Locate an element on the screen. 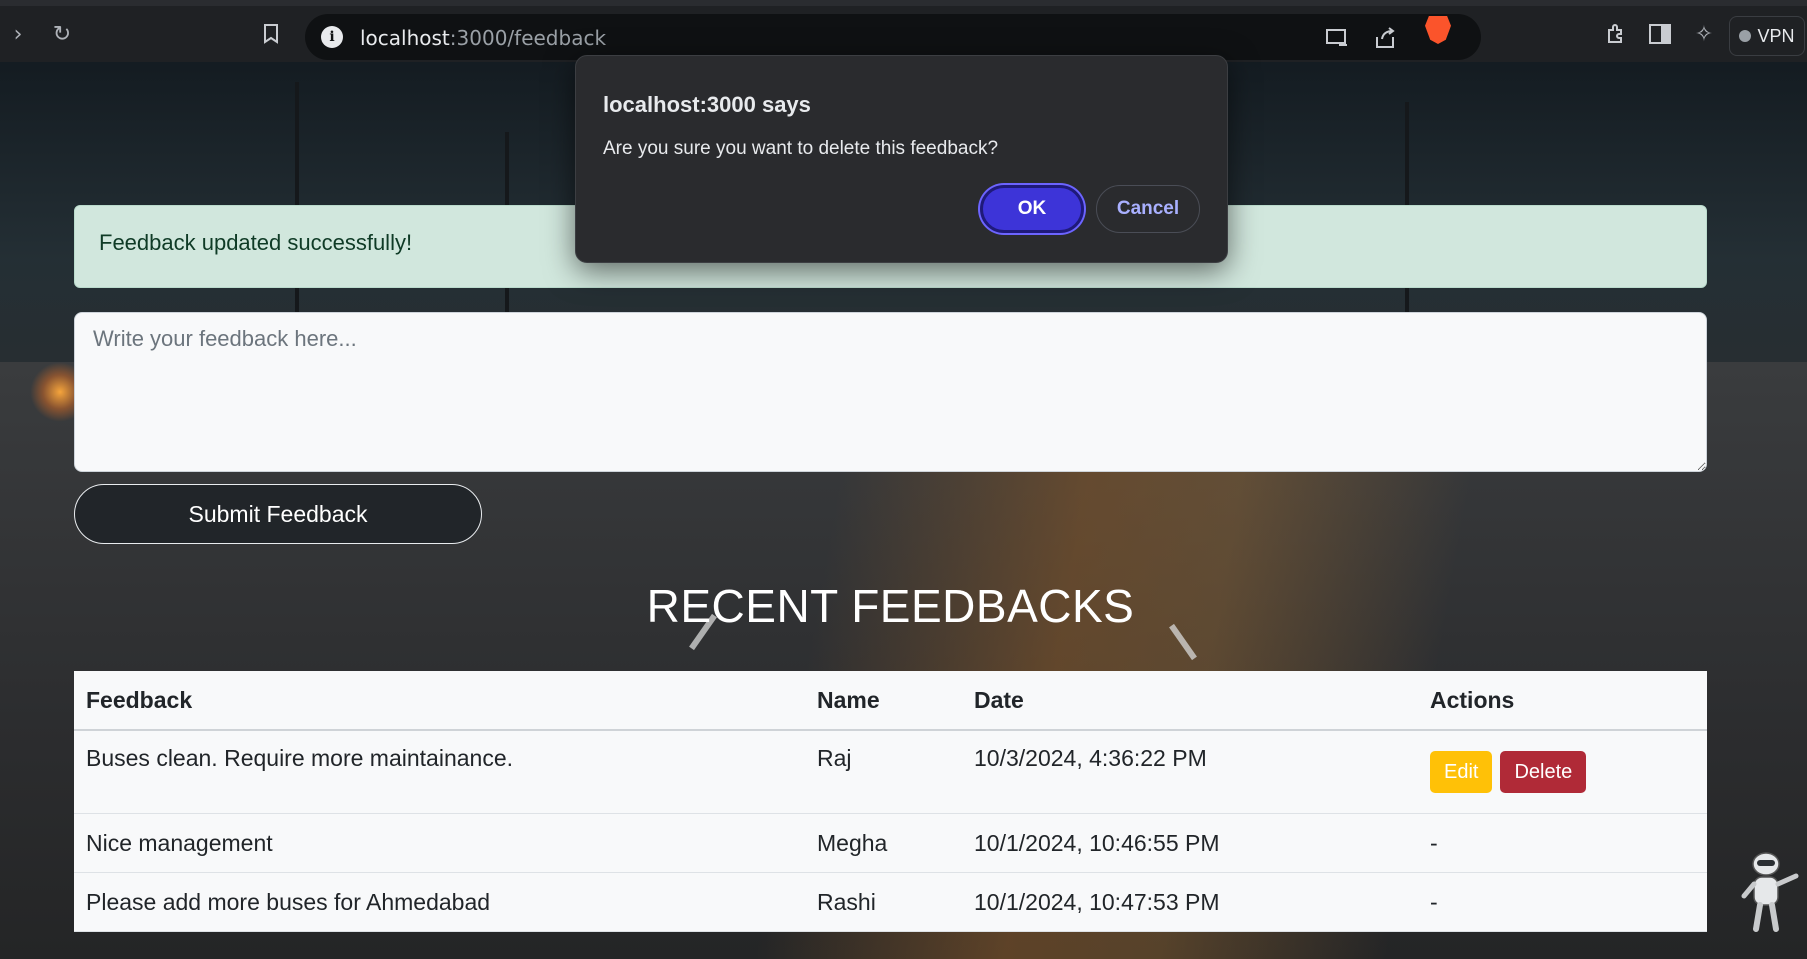  cell-name: Megha is located at coordinates (883, 843).